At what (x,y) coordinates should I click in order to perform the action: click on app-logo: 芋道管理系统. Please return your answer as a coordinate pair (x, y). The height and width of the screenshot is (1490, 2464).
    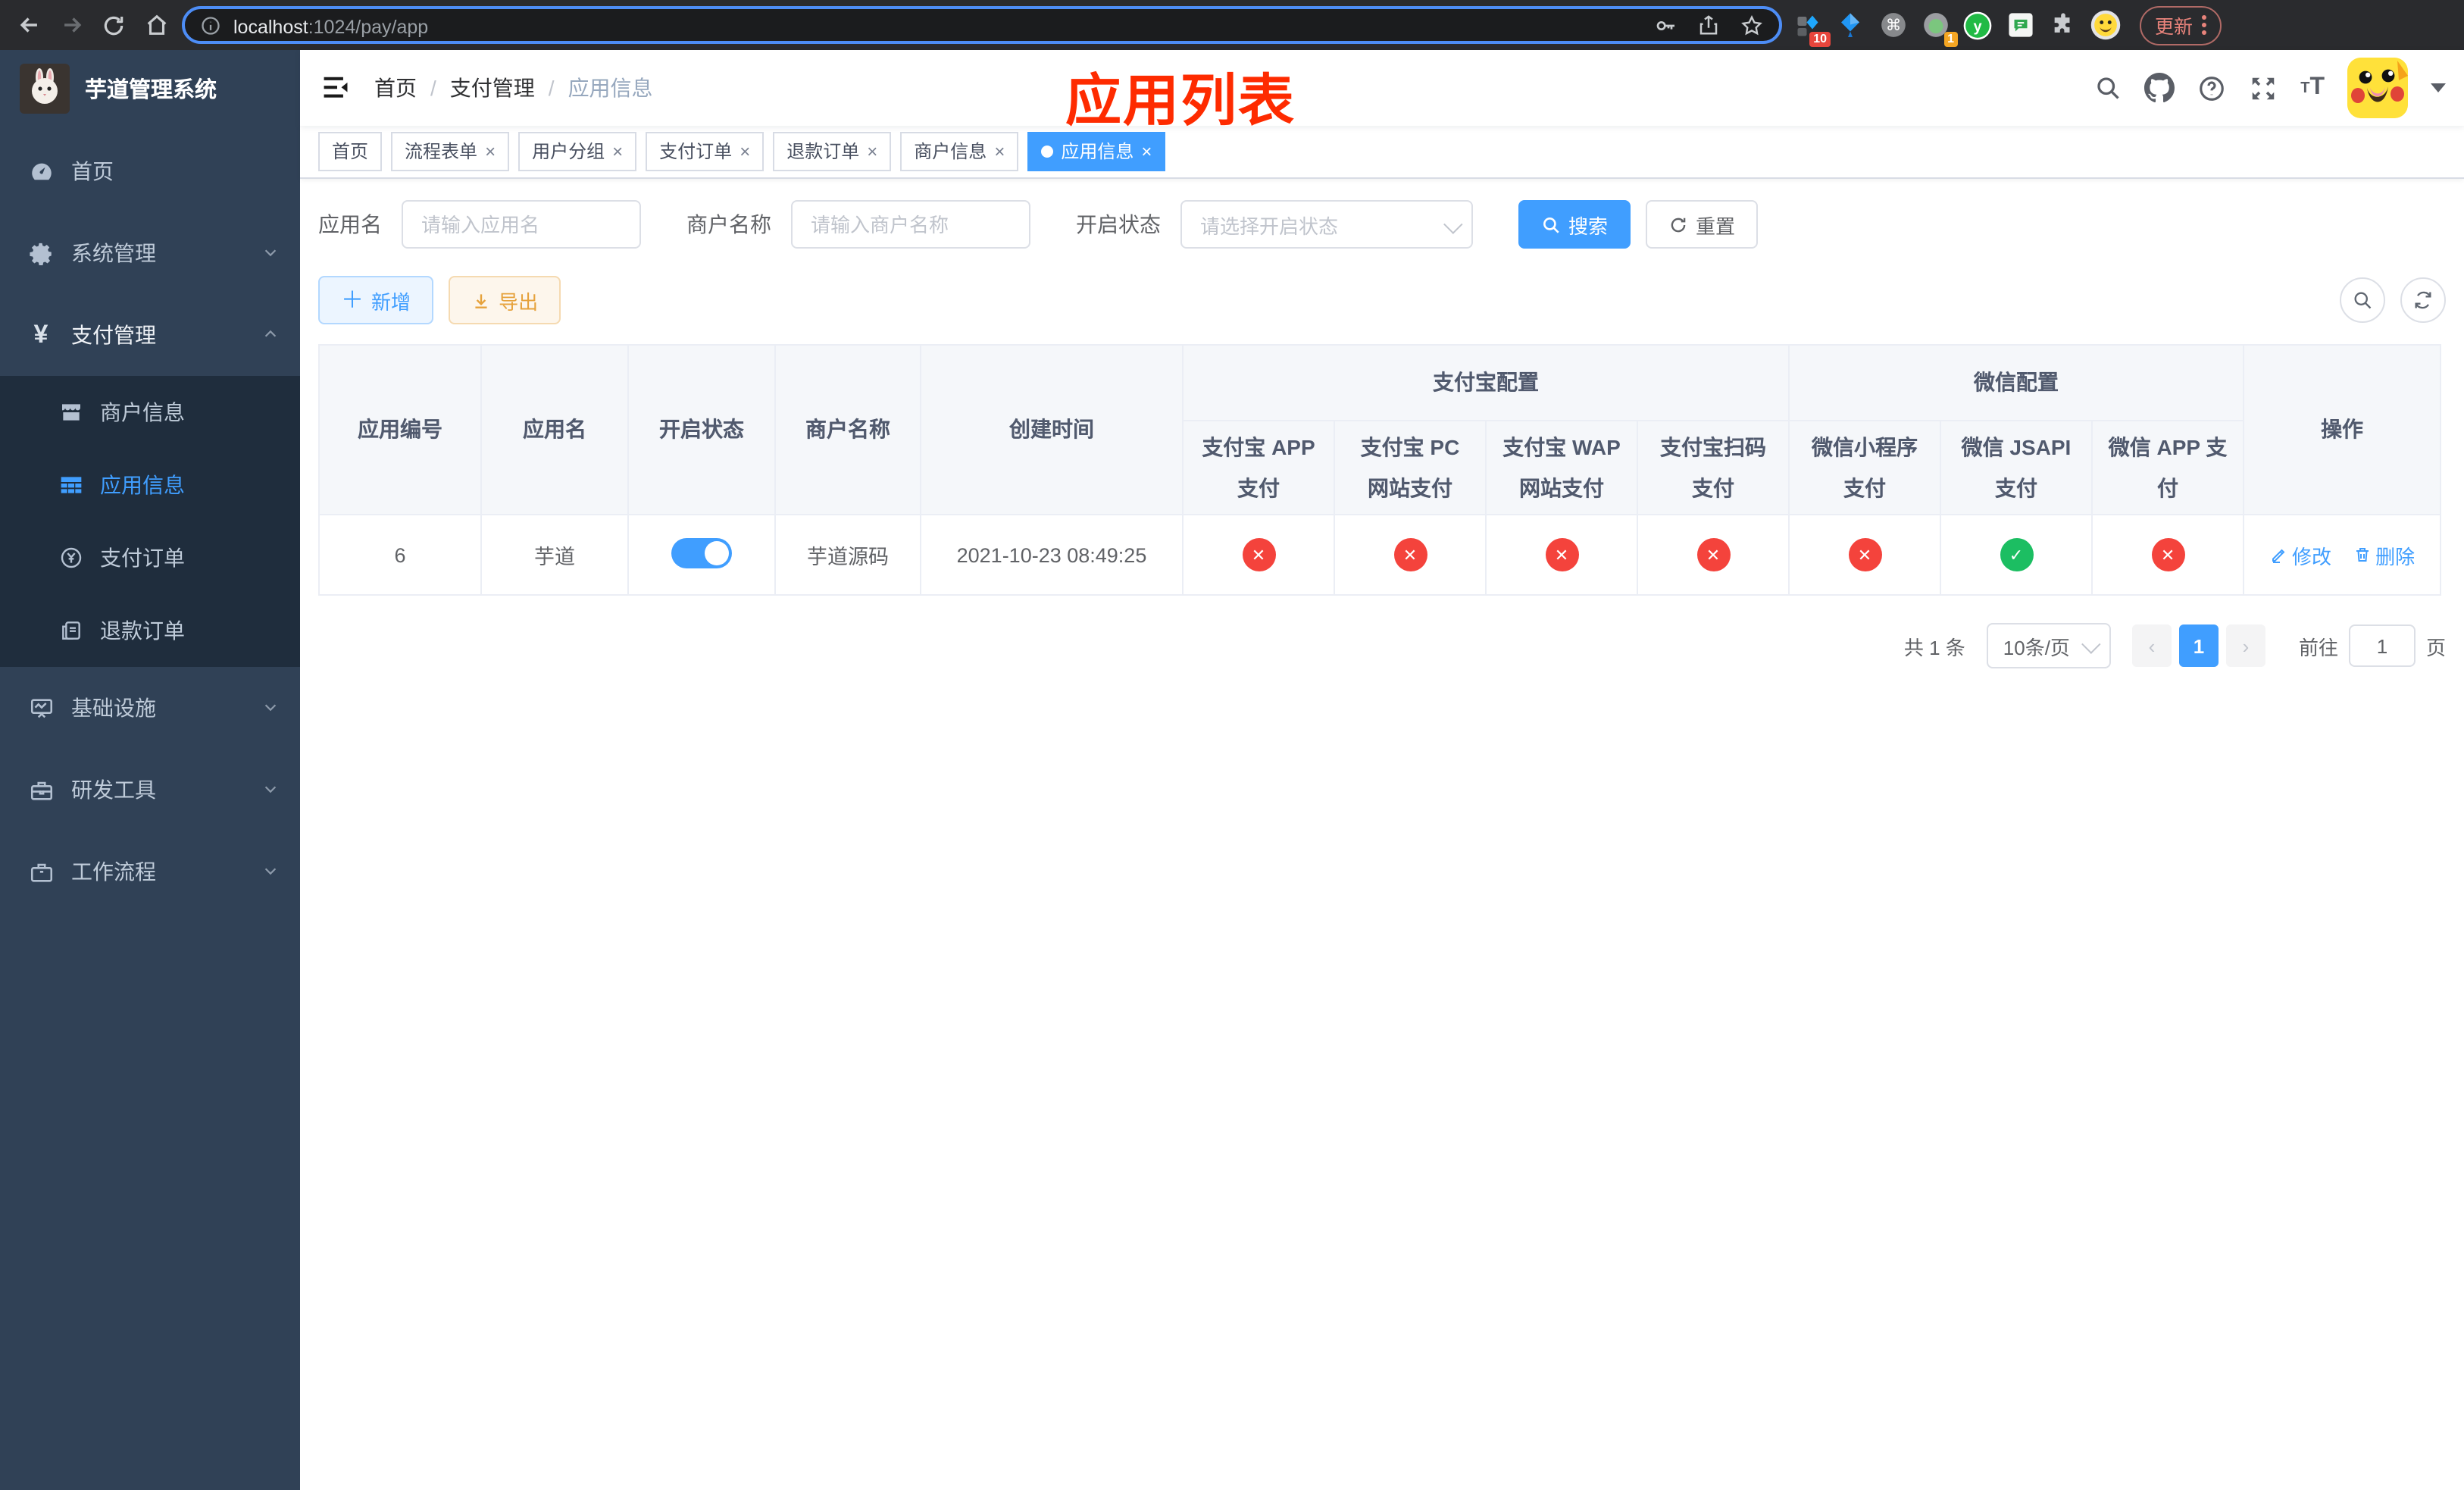
    Looking at the image, I should click on (150, 88).